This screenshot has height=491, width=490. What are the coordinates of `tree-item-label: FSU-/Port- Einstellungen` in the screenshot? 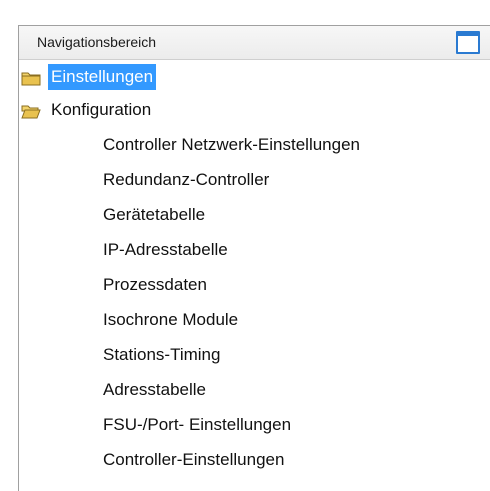 It's located at (197, 424).